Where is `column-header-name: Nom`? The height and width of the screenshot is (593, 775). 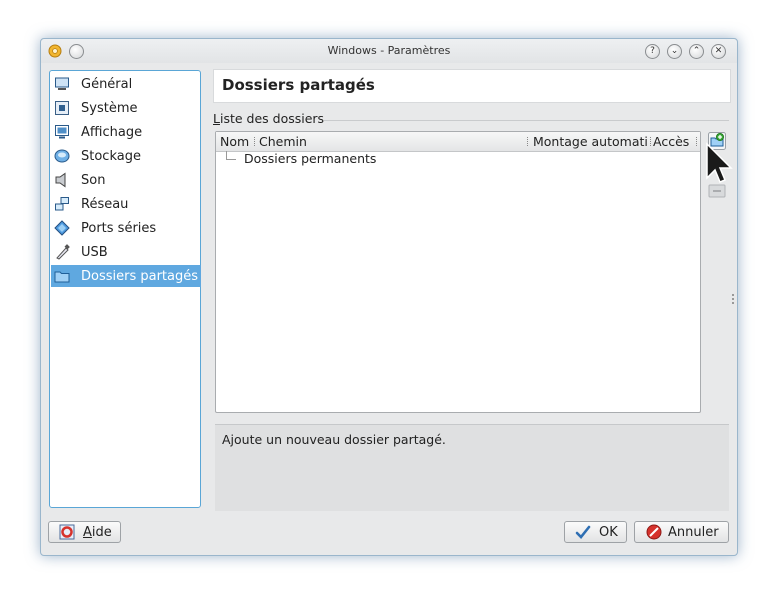
column-header-name: Nom is located at coordinates (234, 141).